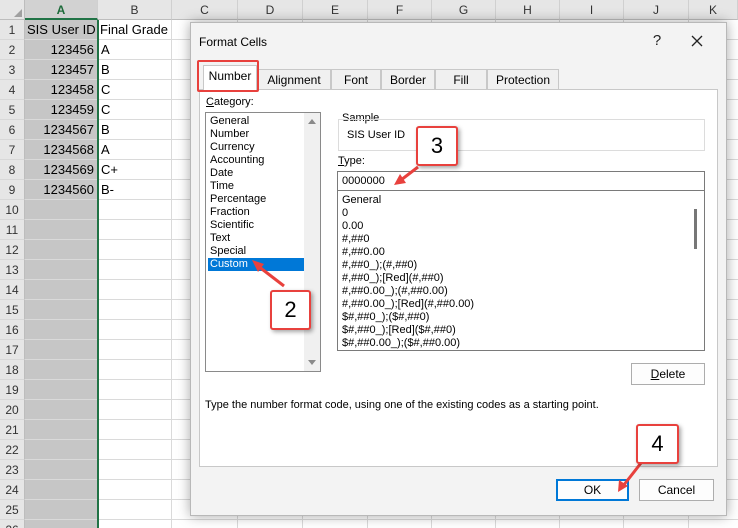  Describe the element at coordinates (312, 362) in the screenshot. I see `scroll-down-icon` at that location.